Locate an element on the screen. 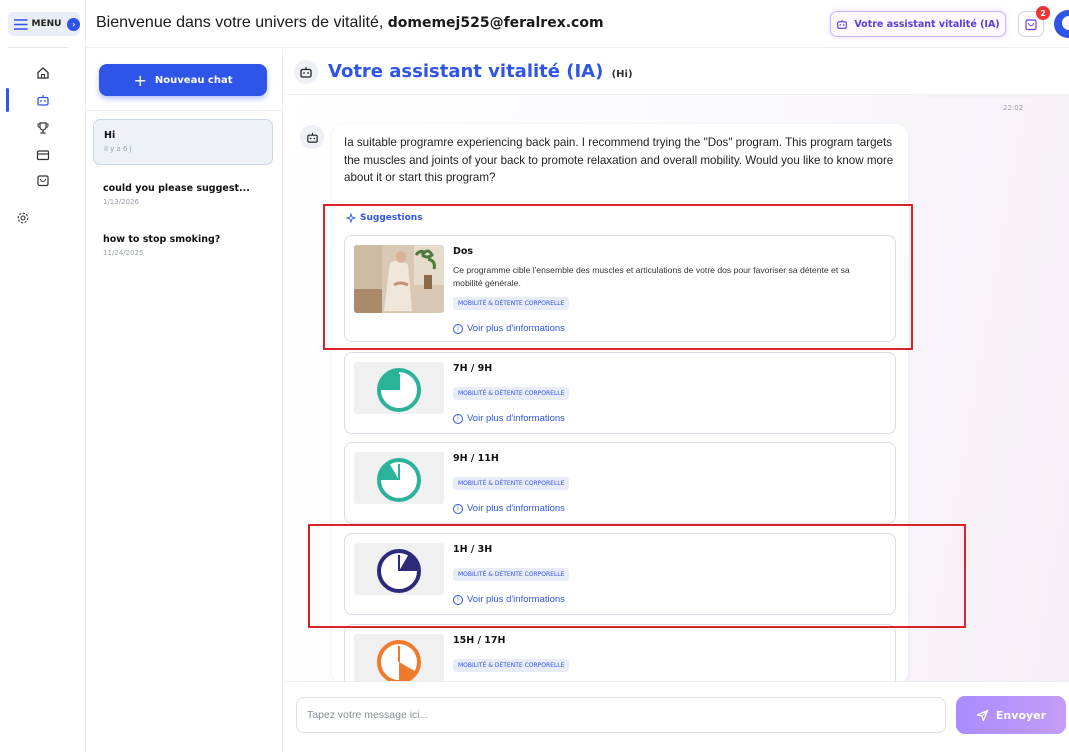 The width and height of the screenshot is (1069, 752). conversation-date: 11/24/2025 is located at coordinates (123, 253).